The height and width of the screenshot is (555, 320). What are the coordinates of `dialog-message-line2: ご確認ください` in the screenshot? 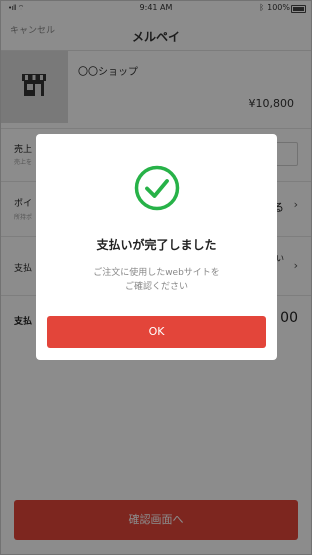 It's located at (156, 287).